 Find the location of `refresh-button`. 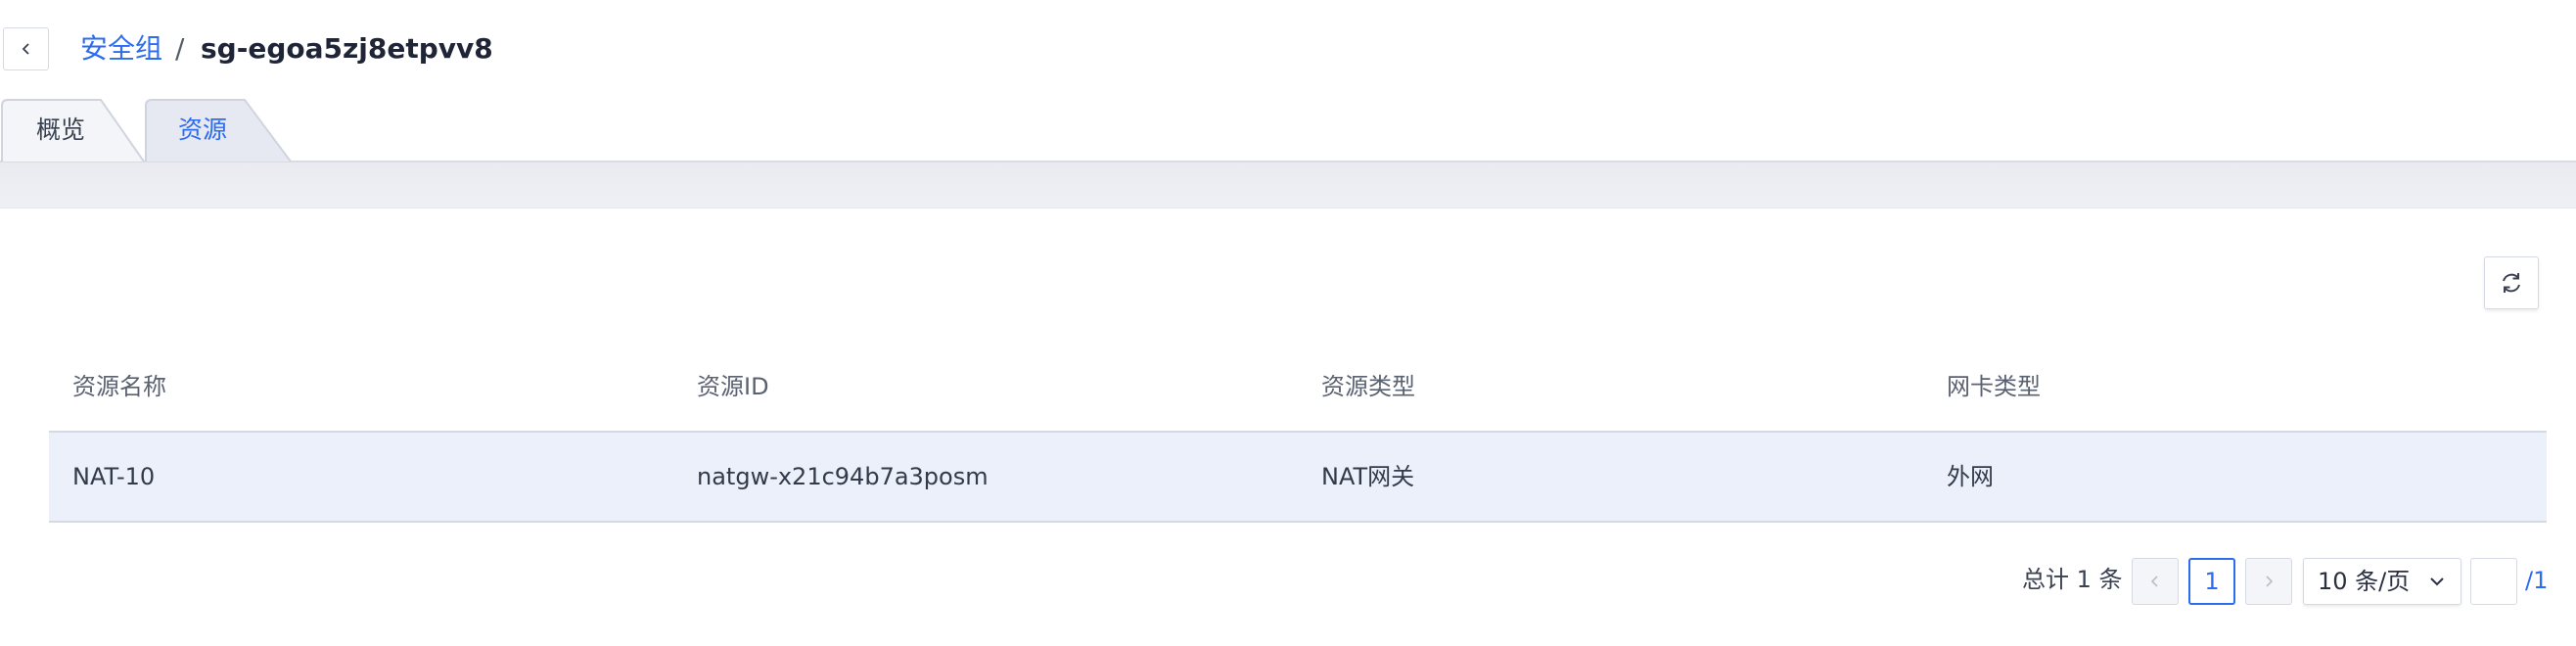

refresh-button is located at coordinates (2512, 282).